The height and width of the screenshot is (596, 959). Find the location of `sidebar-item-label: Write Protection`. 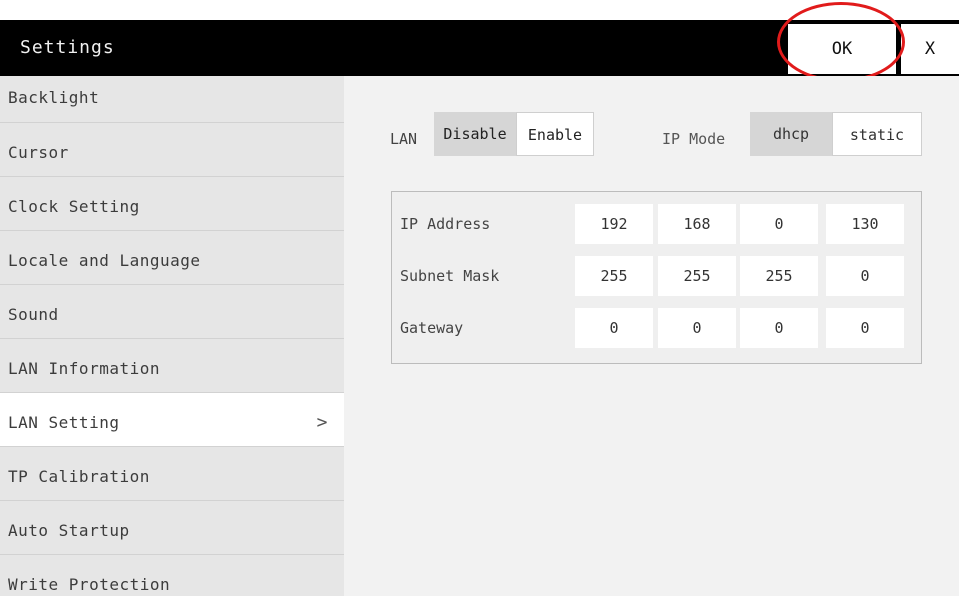

sidebar-item-label: Write Protection is located at coordinates (89, 584).